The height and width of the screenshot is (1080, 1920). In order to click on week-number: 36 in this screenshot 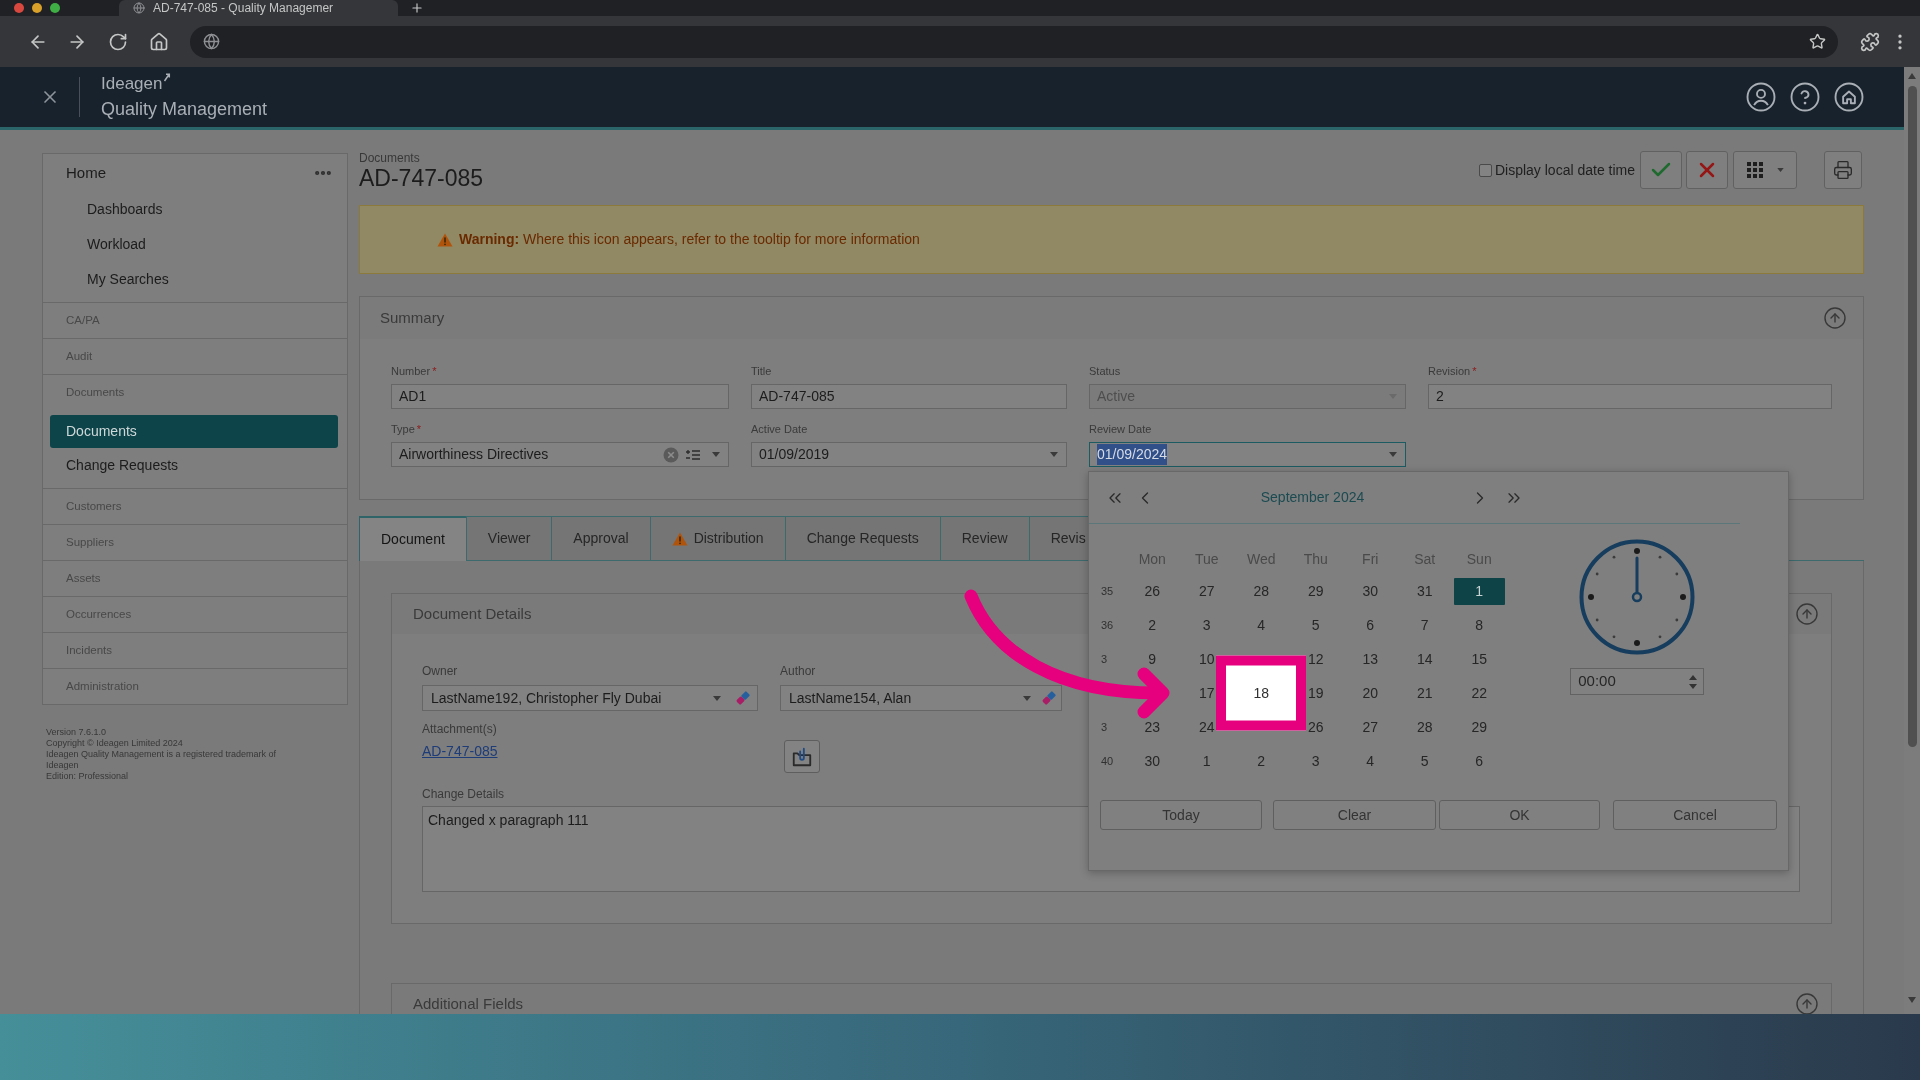, I will do `click(1107, 625)`.